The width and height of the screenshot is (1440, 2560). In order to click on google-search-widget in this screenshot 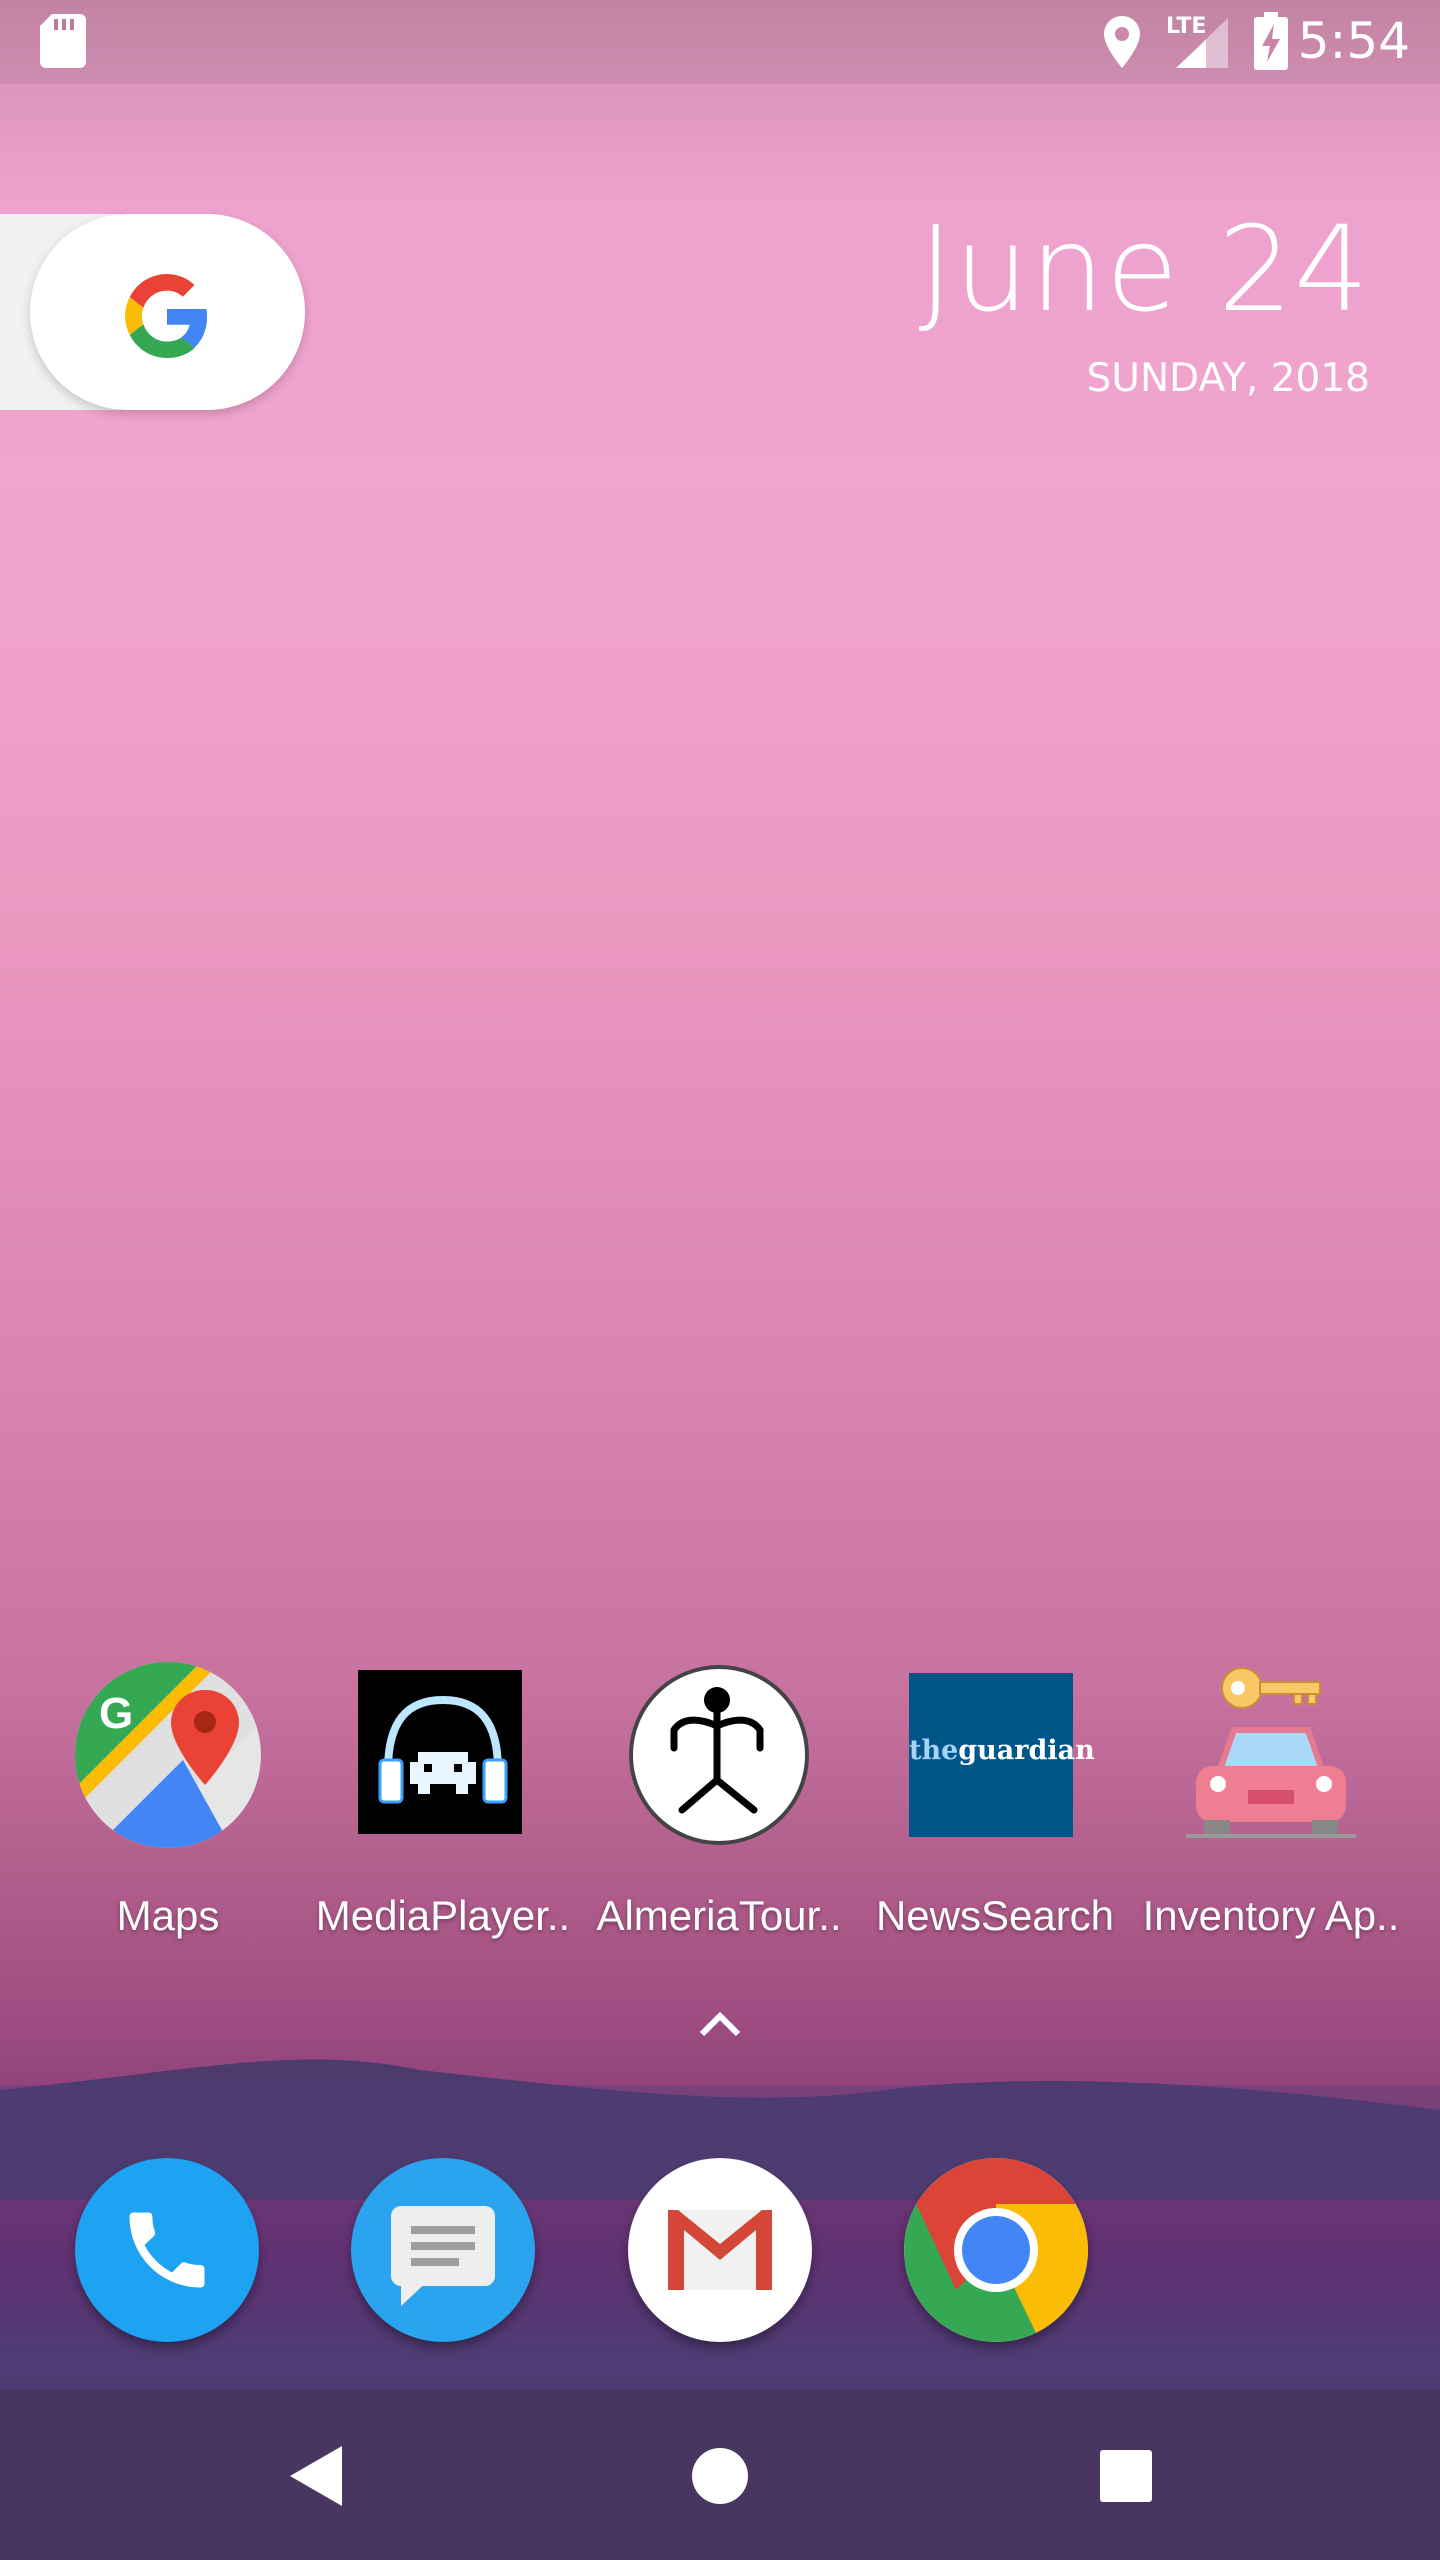, I will do `click(152, 312)`.